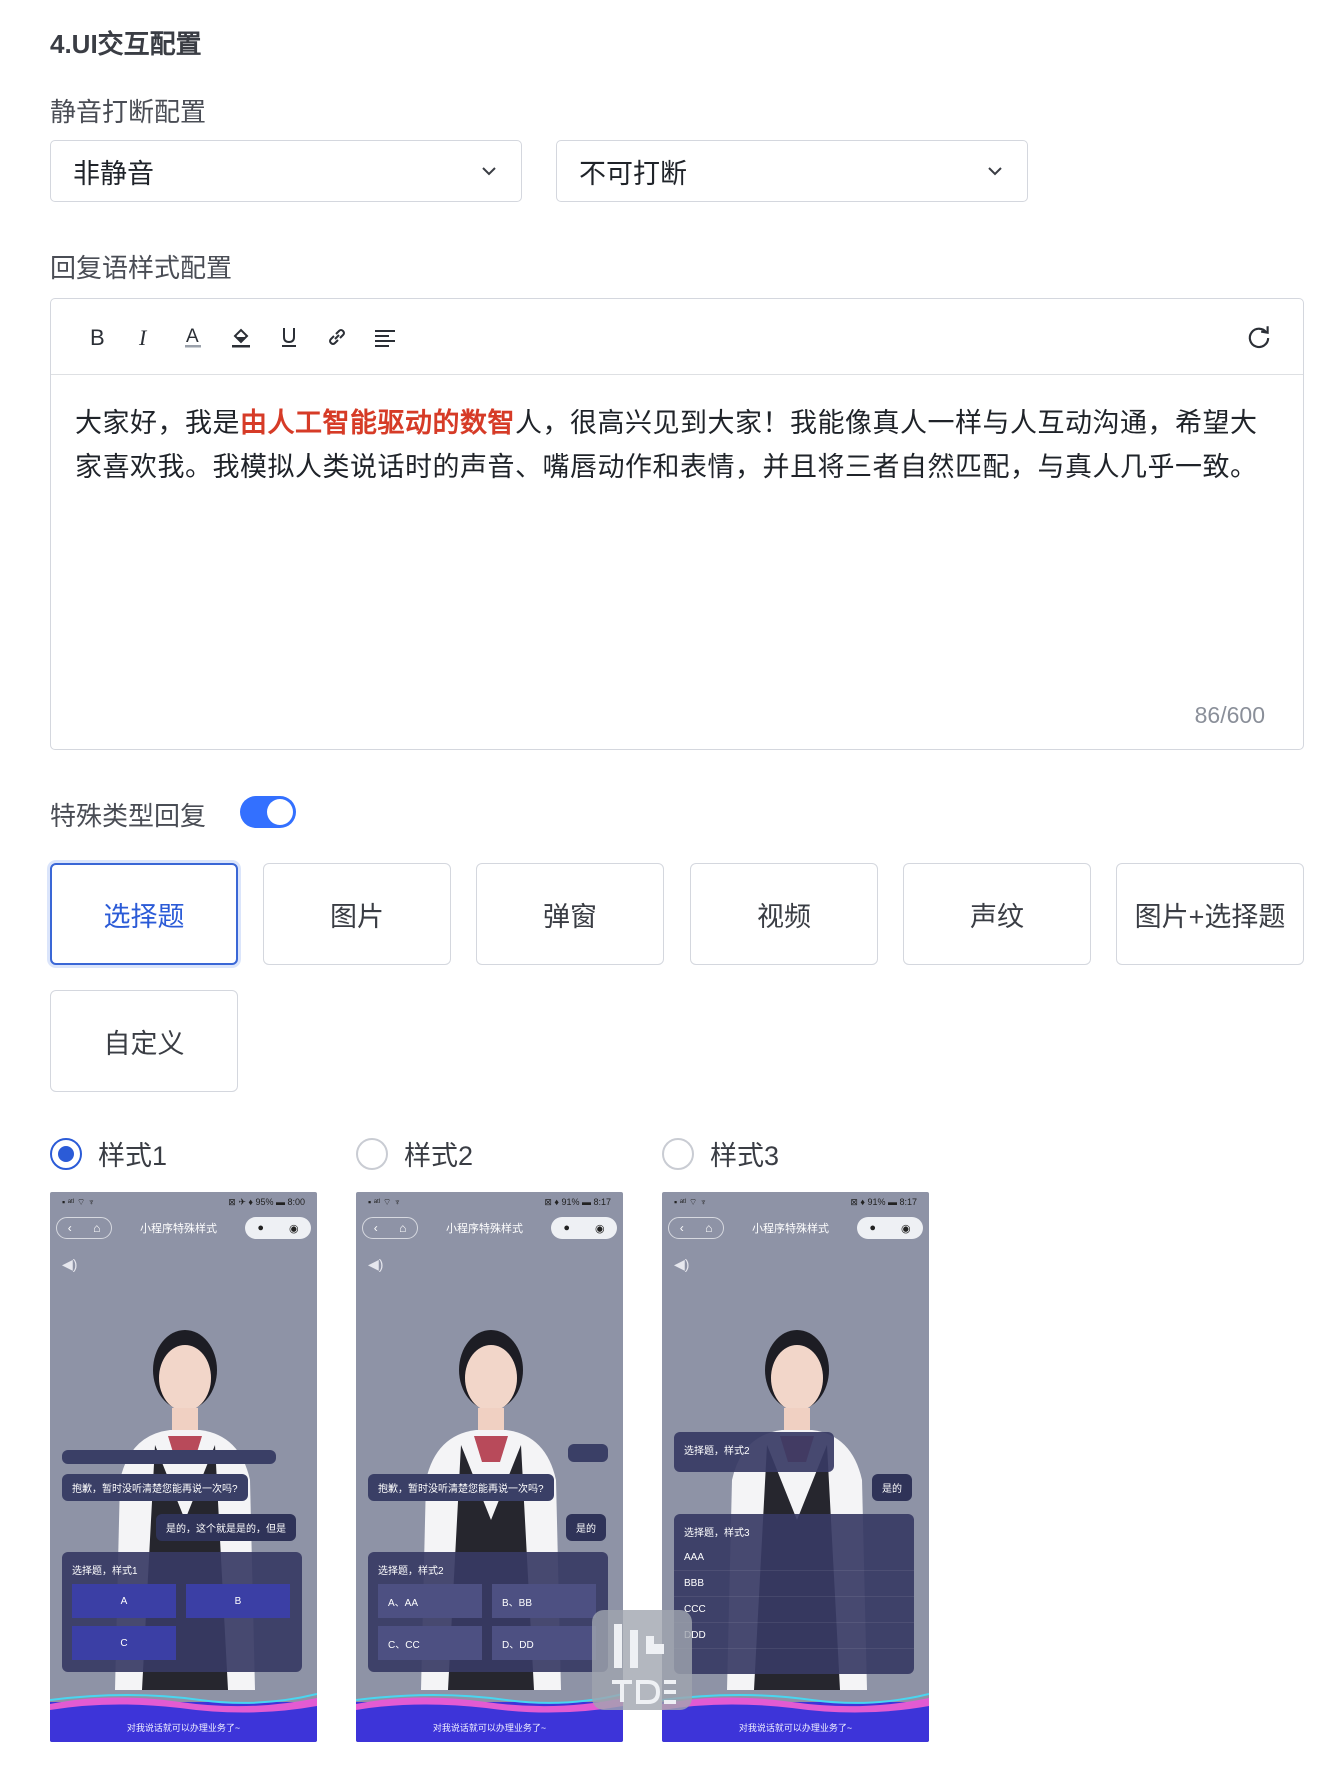 This screenshot has width=1340, height=1768. I want to click on style-option-3: 样式3, so click(720, 1153).